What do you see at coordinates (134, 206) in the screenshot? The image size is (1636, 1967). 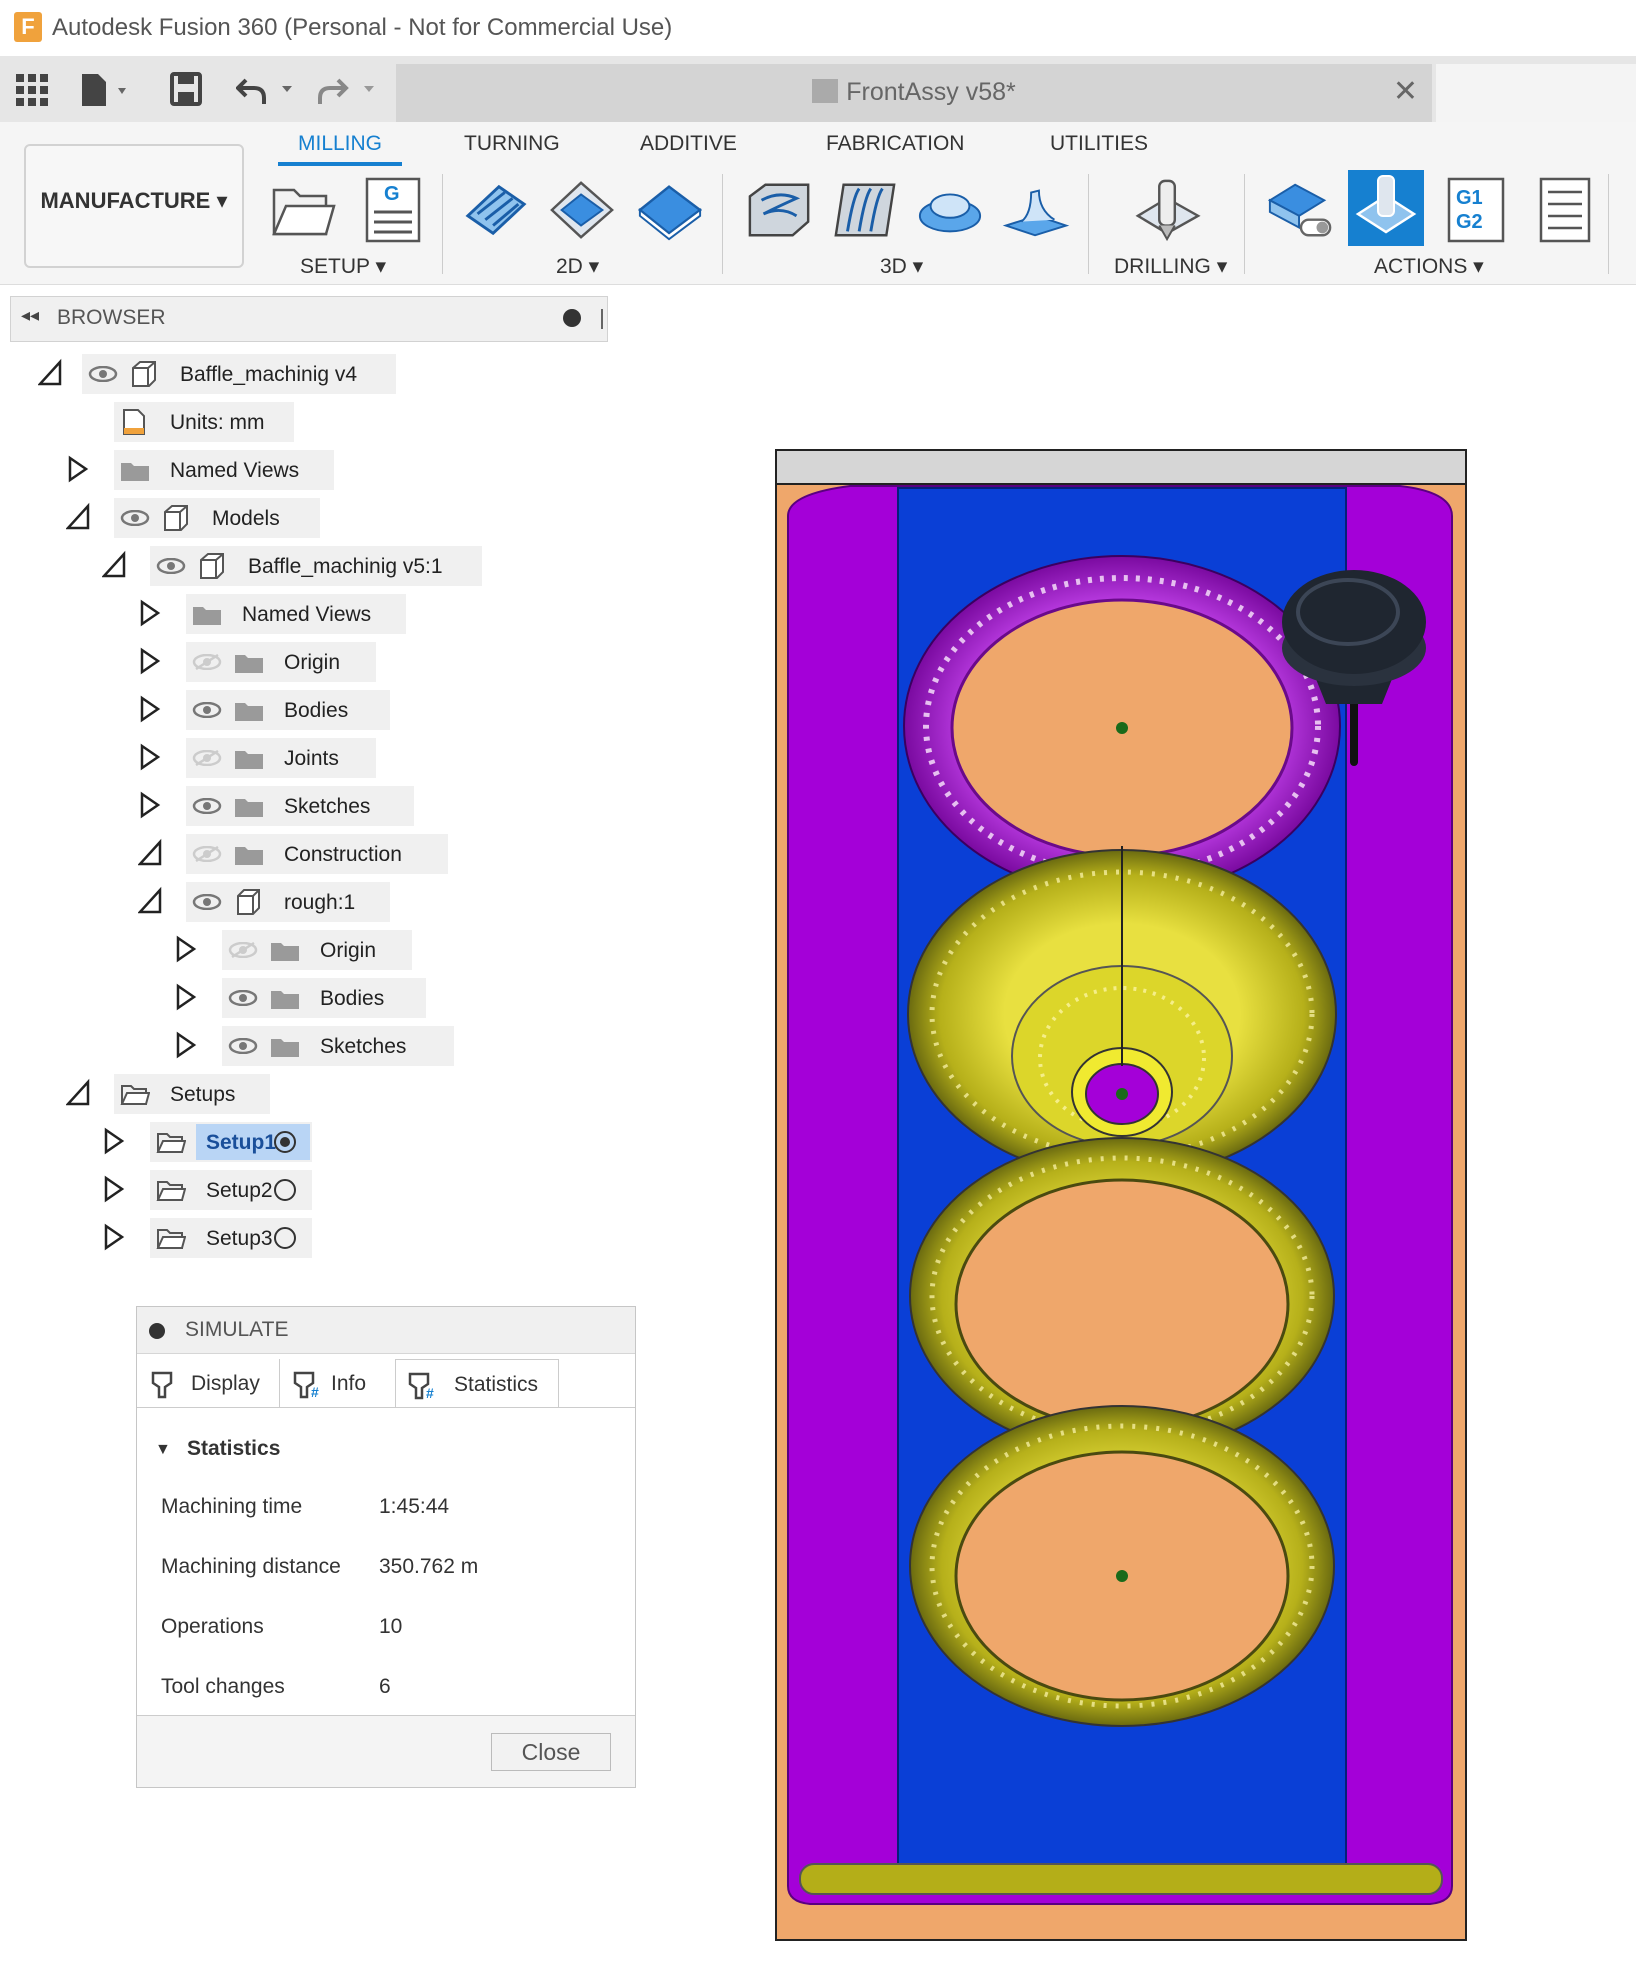 I see `workspace-switcher: MANUFACTURE ▾` at bounding box center [134, 206].